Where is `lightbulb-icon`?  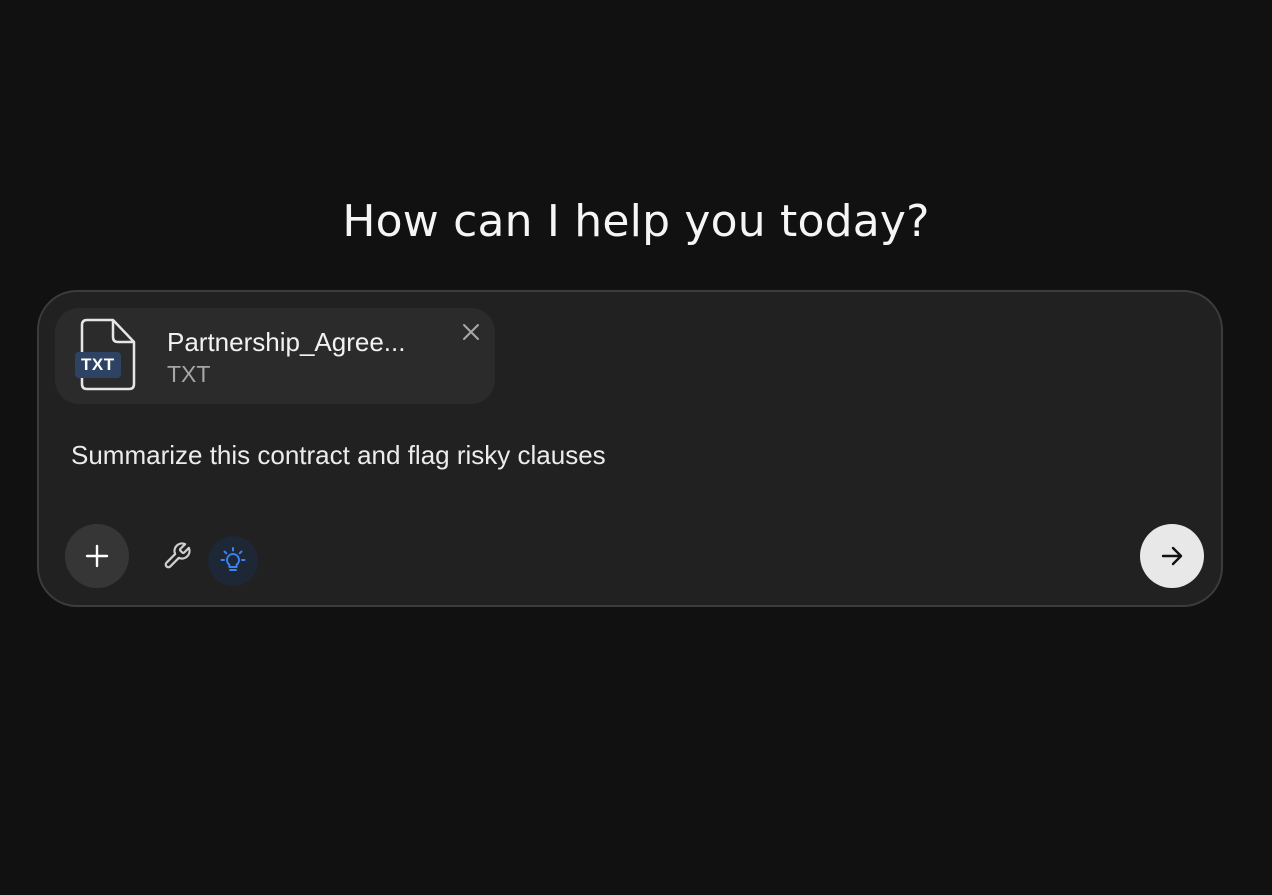 lightbulb-icon is located at coordinates (233, 559).